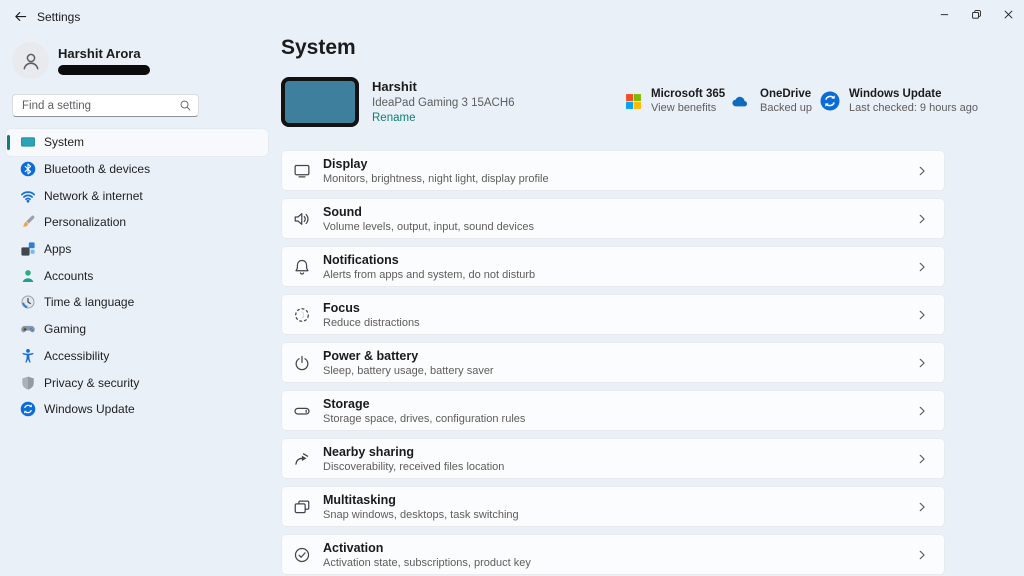  Describe the element at coordinates (786, 108) in the screenshot. I see `onedrive-status: Backed up` at that location.